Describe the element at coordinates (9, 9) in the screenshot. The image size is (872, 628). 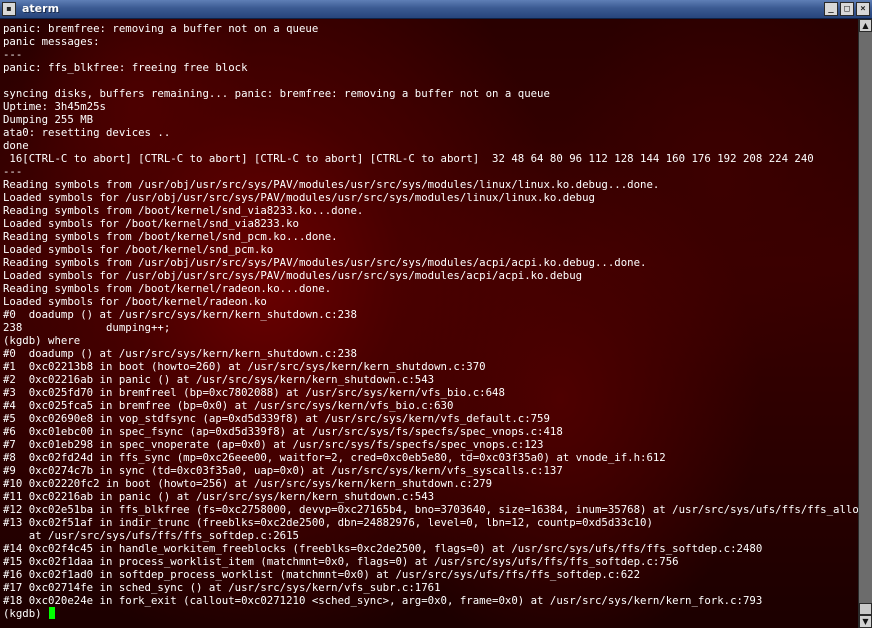
I see `window-menu-icon: ▪` at that location.